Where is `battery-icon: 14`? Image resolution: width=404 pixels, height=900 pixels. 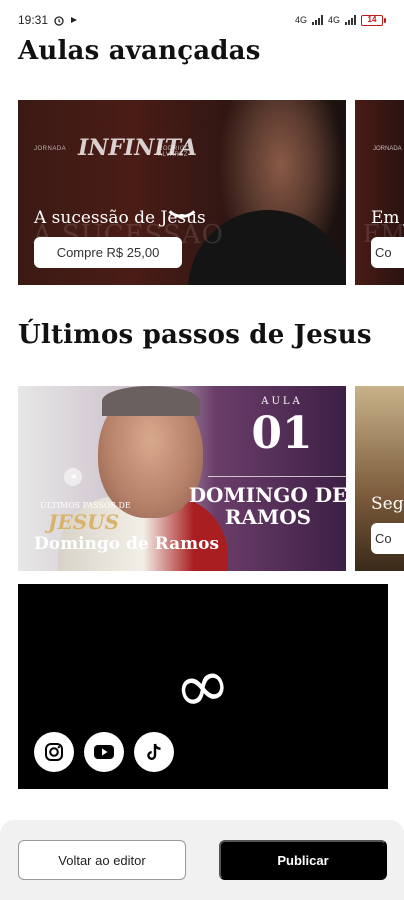
battery-icon: 14 is located at coordinates (373, 20).